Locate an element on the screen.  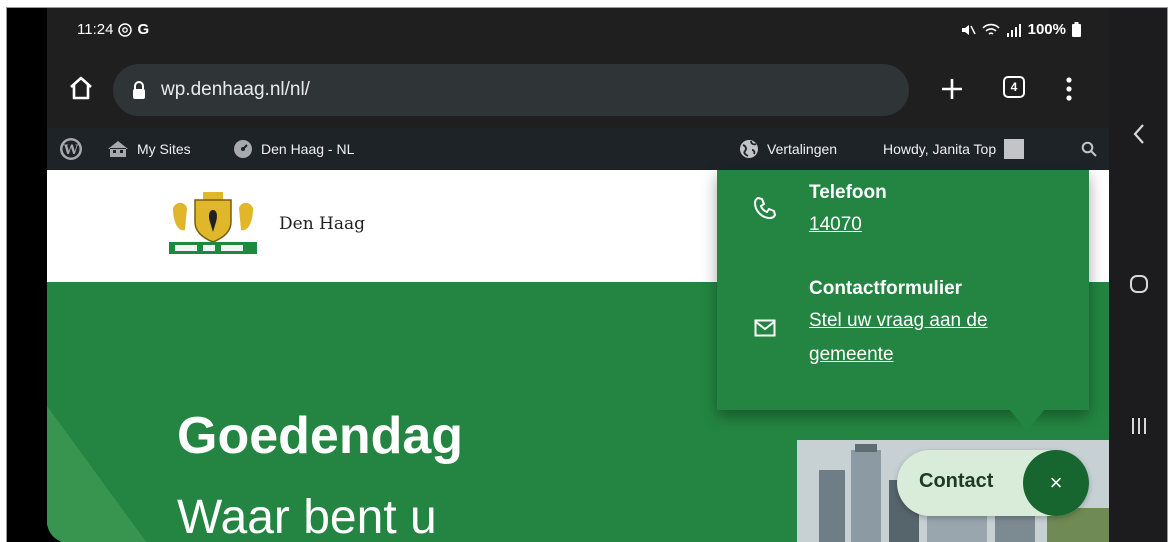
admin-search-button is located at coordinates (1089, 149).